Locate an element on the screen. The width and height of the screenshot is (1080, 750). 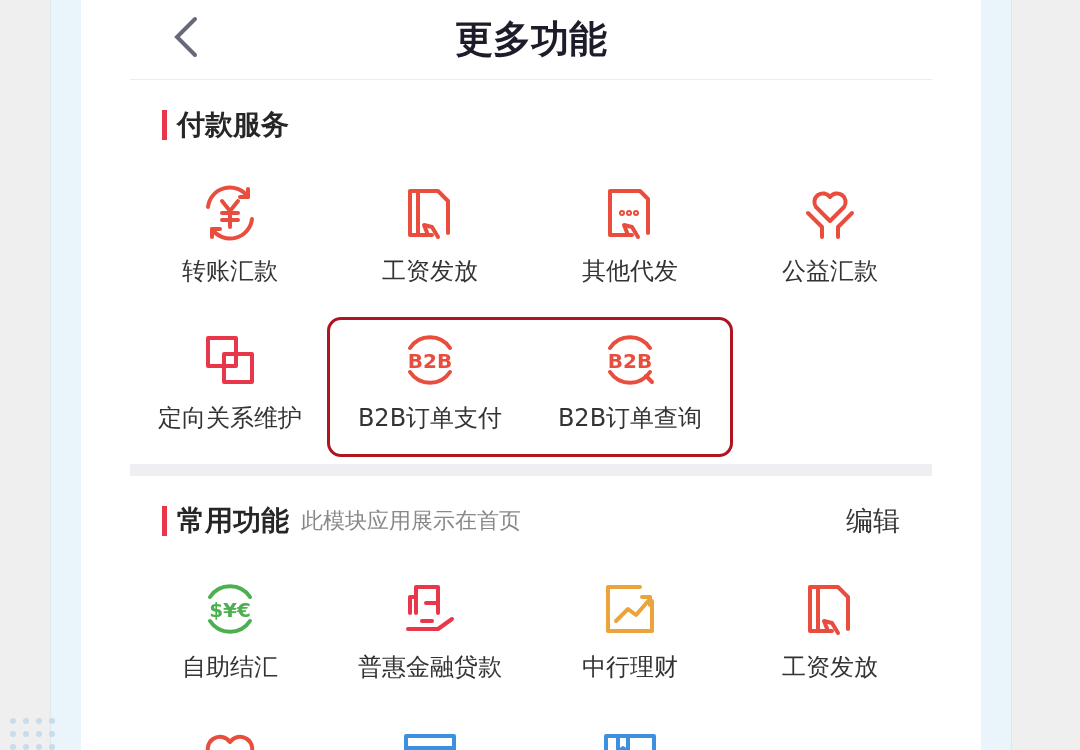
feature-item: 转账汇款 is located at coordinates (230, 238).